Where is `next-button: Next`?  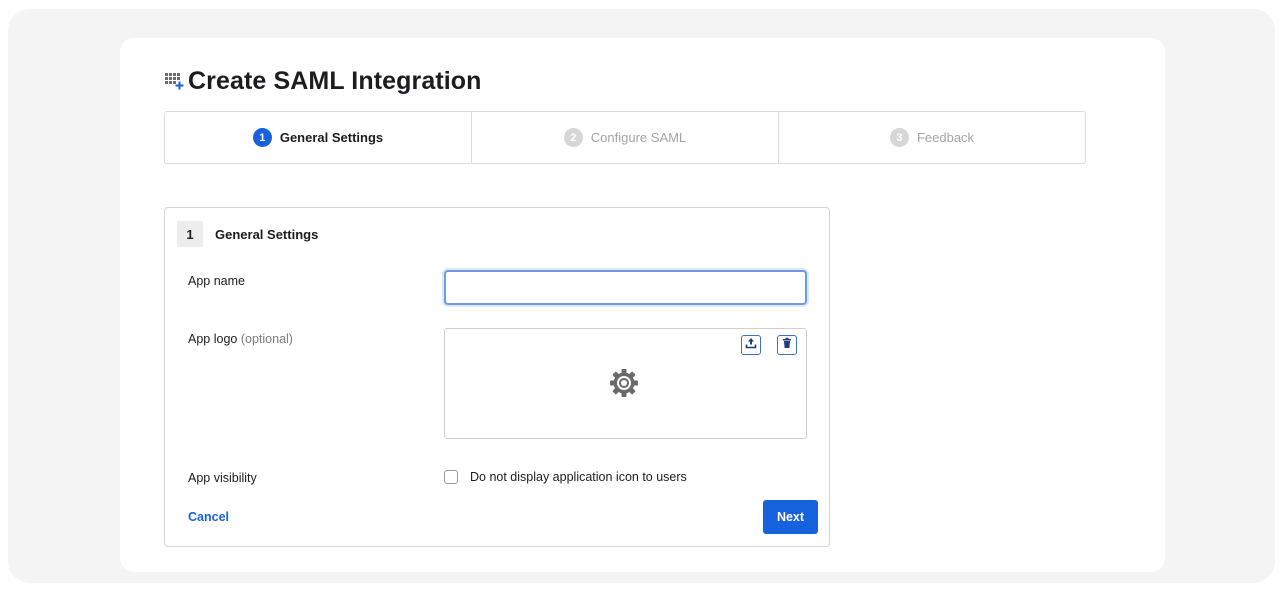
next-button: Next is located at coordinates (790, 517).